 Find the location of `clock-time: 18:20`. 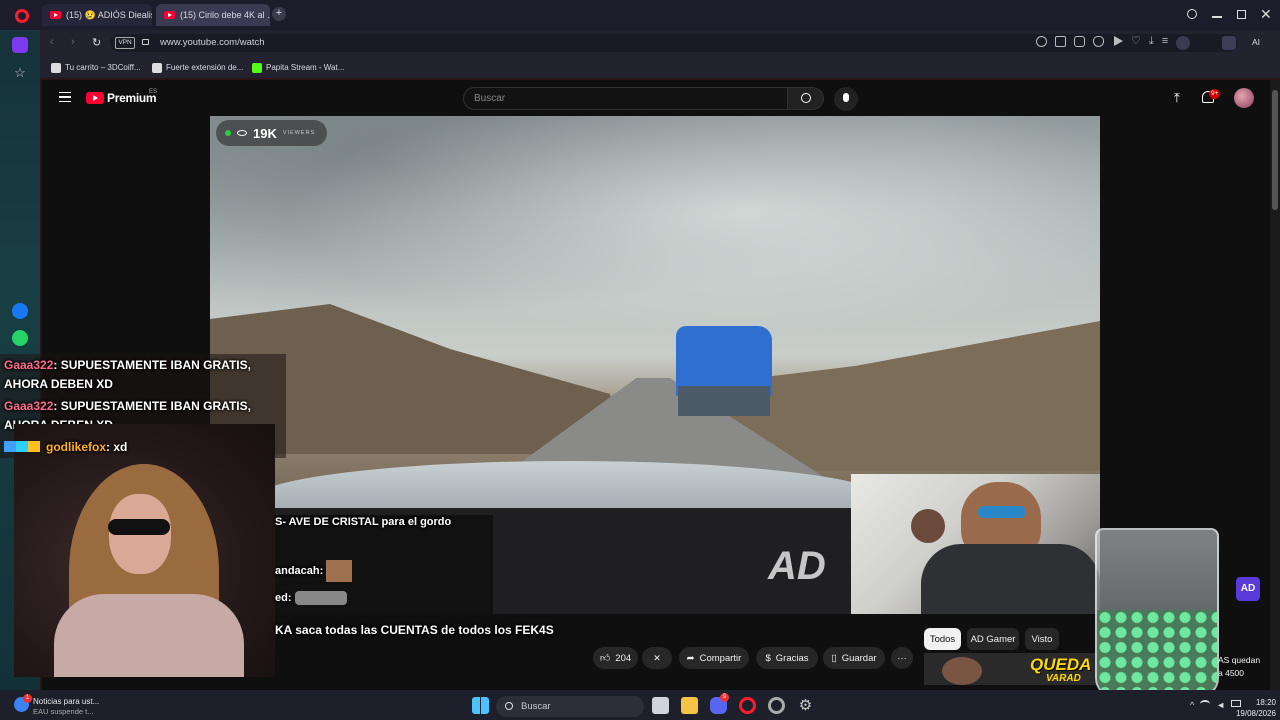

clock-time: 18:20 is located at coordinates (1265, 702).